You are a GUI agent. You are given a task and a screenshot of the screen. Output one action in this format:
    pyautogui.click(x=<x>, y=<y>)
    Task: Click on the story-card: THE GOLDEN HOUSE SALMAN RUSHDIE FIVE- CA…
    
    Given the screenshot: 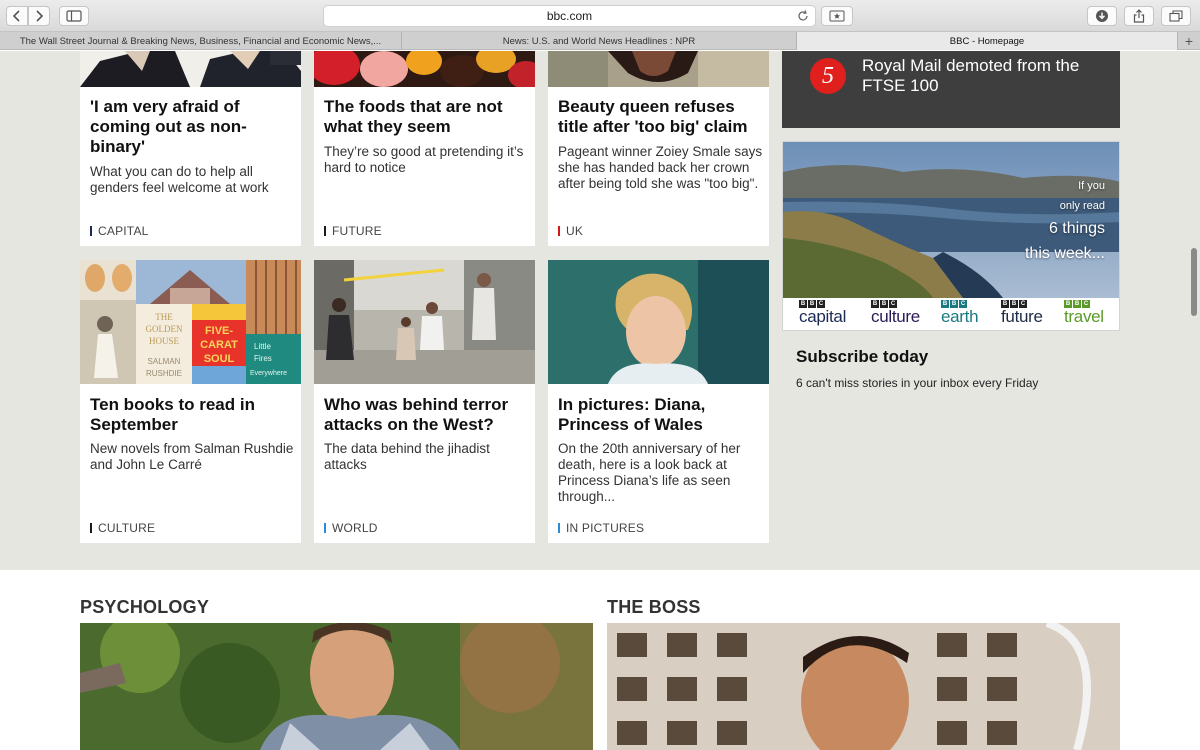 What is the action you would take?
    pyautogui.click(x=190, y=401)
    